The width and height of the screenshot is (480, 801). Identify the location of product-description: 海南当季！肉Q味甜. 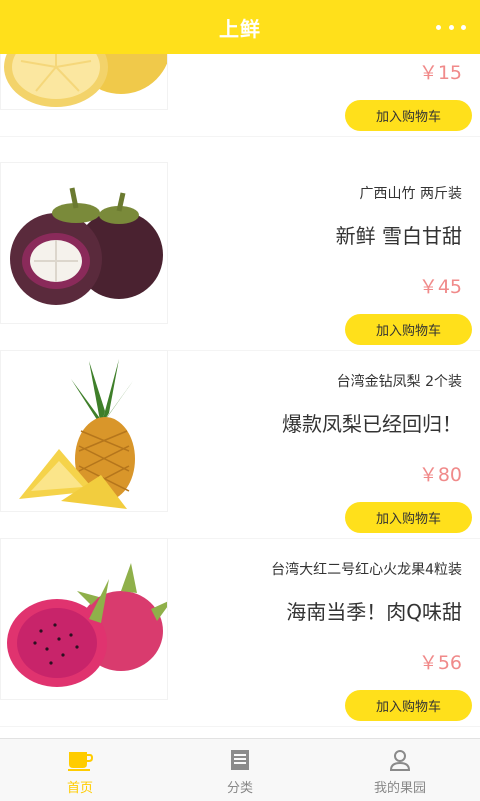
(374, 612).